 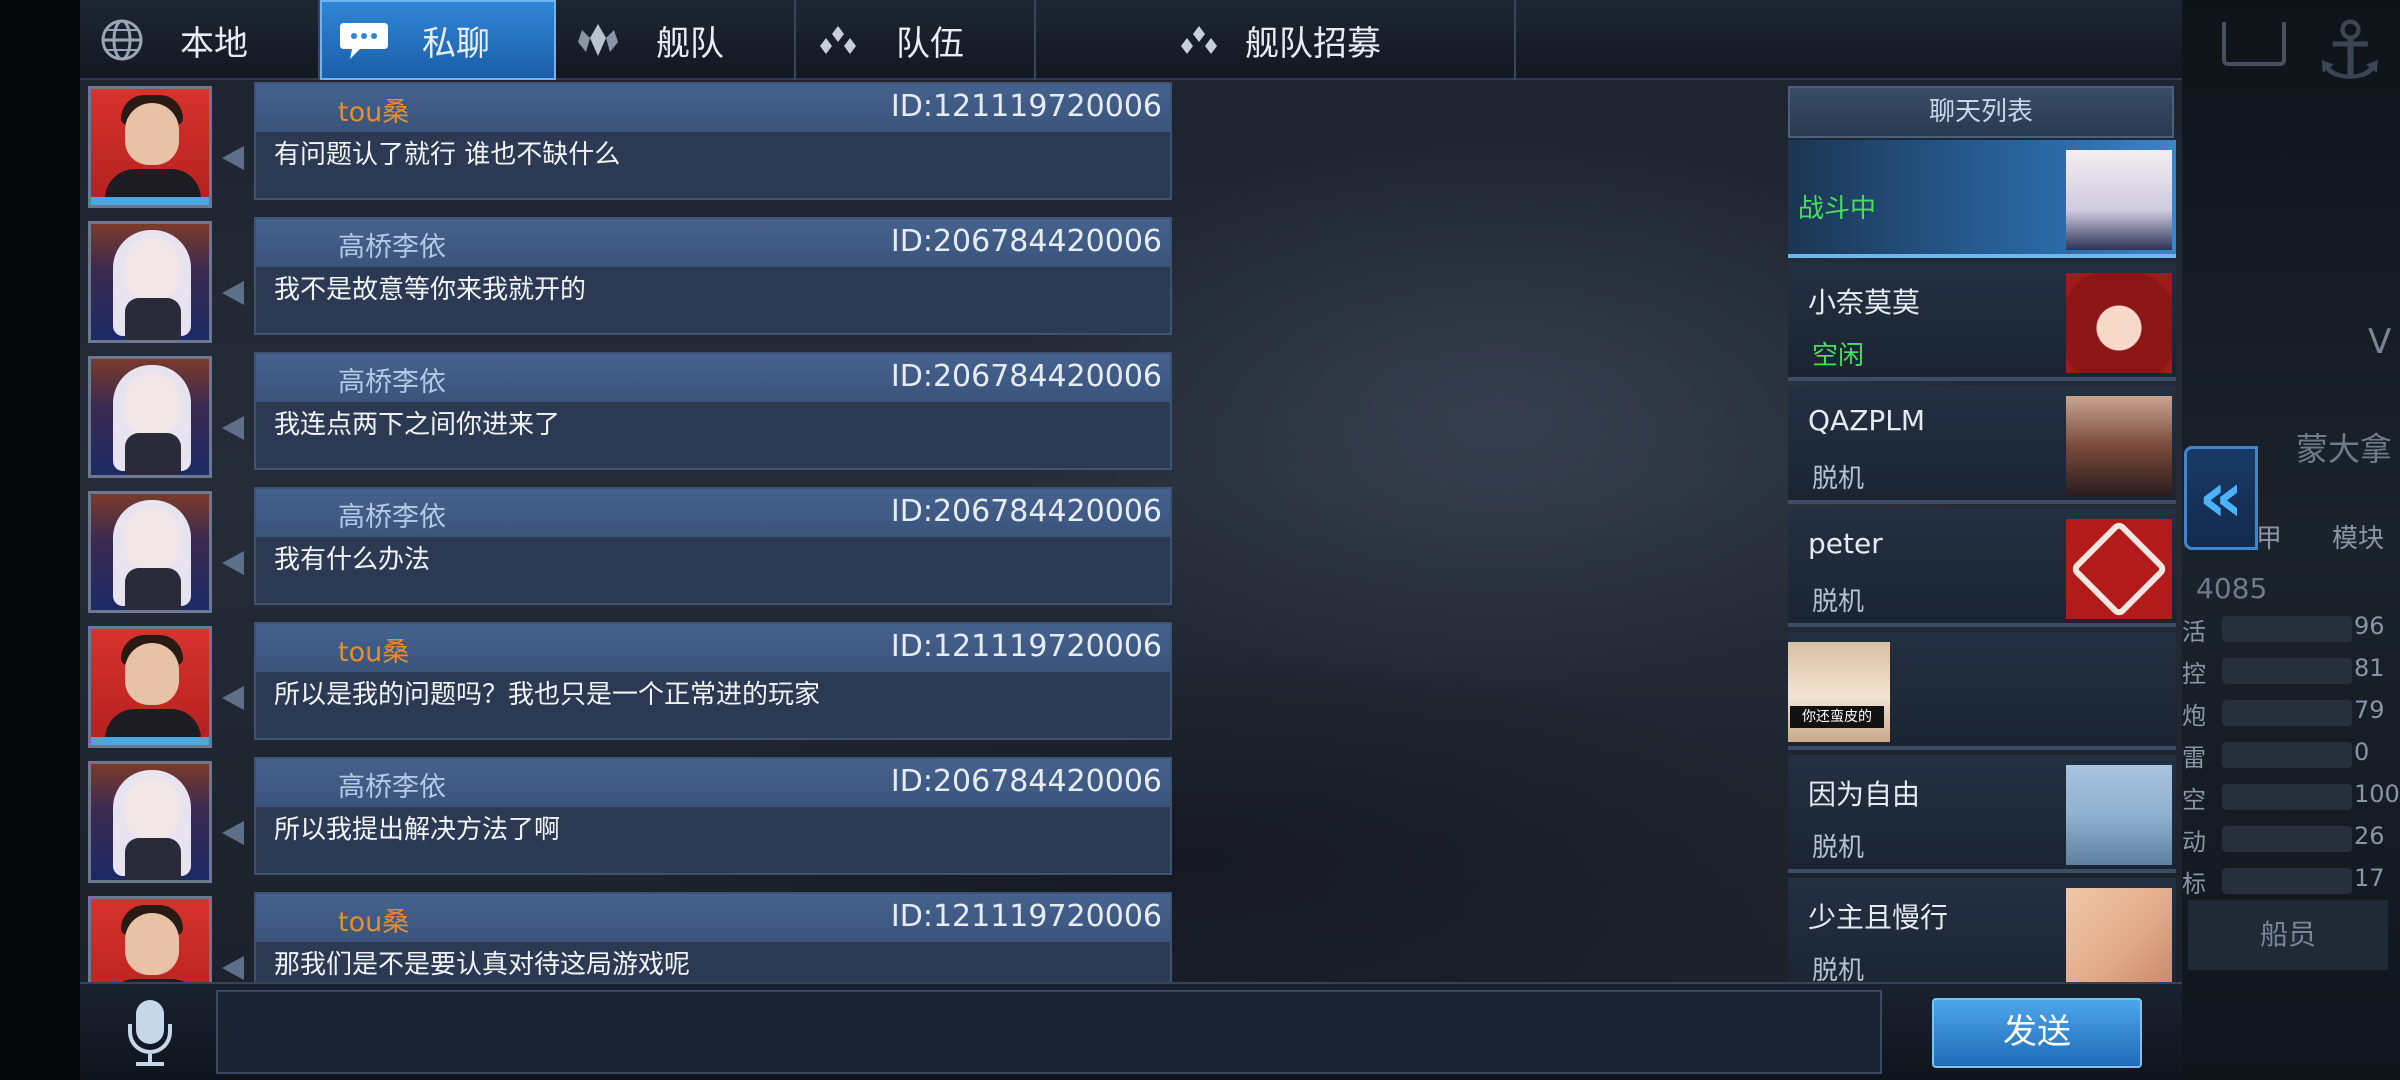 What do you see at coordinates (1838, 356) in the screenshot?
I see `contact-status: 空闲` at bounding box center [1838, 356].